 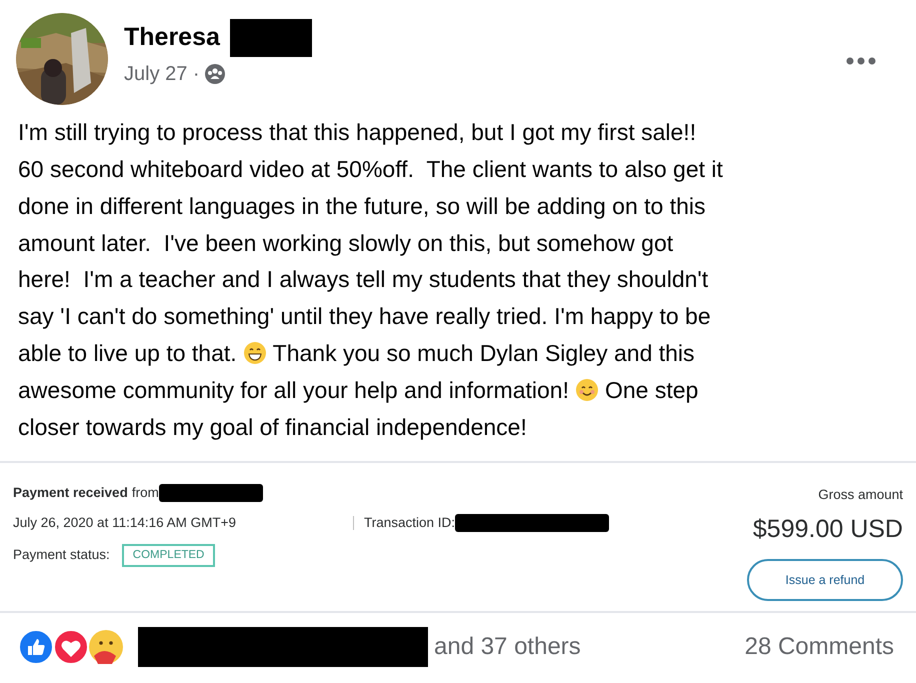 What do you see at coordinates (370, 169) in the screenshot?
I see `post-text: 60 second whiteboard video at 50%off. The client wants to also get it` at bounding box center [370, 169].